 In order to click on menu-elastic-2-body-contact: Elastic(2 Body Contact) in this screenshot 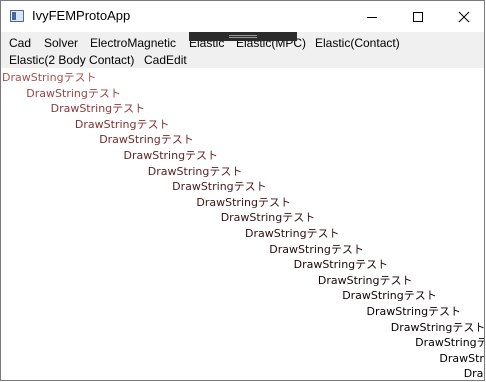, I will do `click(71, 60)`.